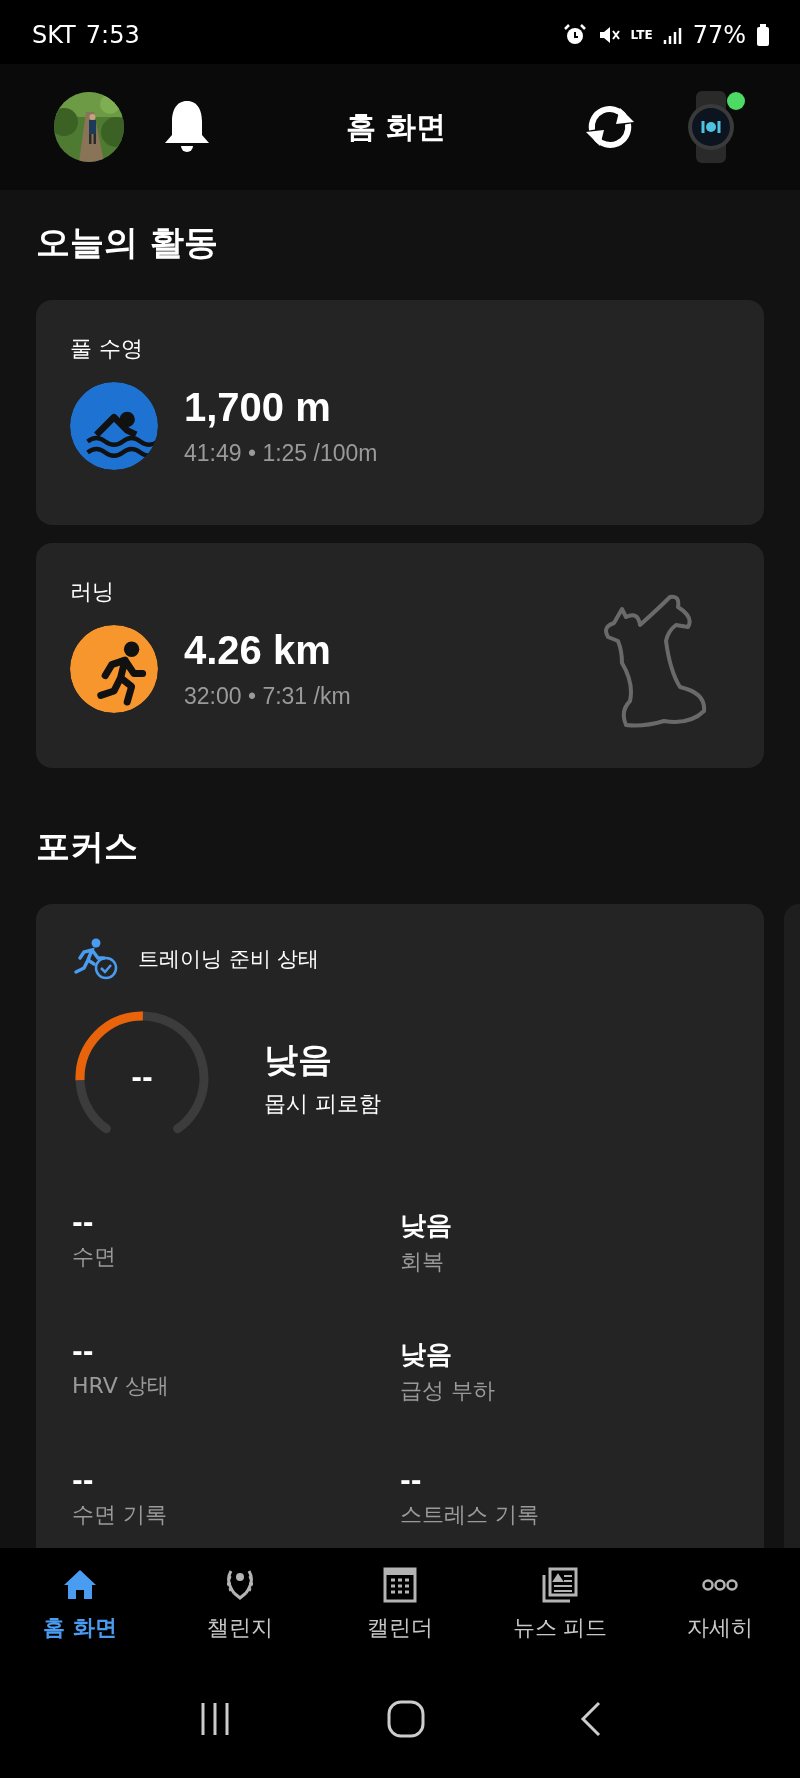 This screenshot has width=800, height=1778. Describe the element at coordinates (574, 35) in the screenshot. I see `alarm-icon` at that location.